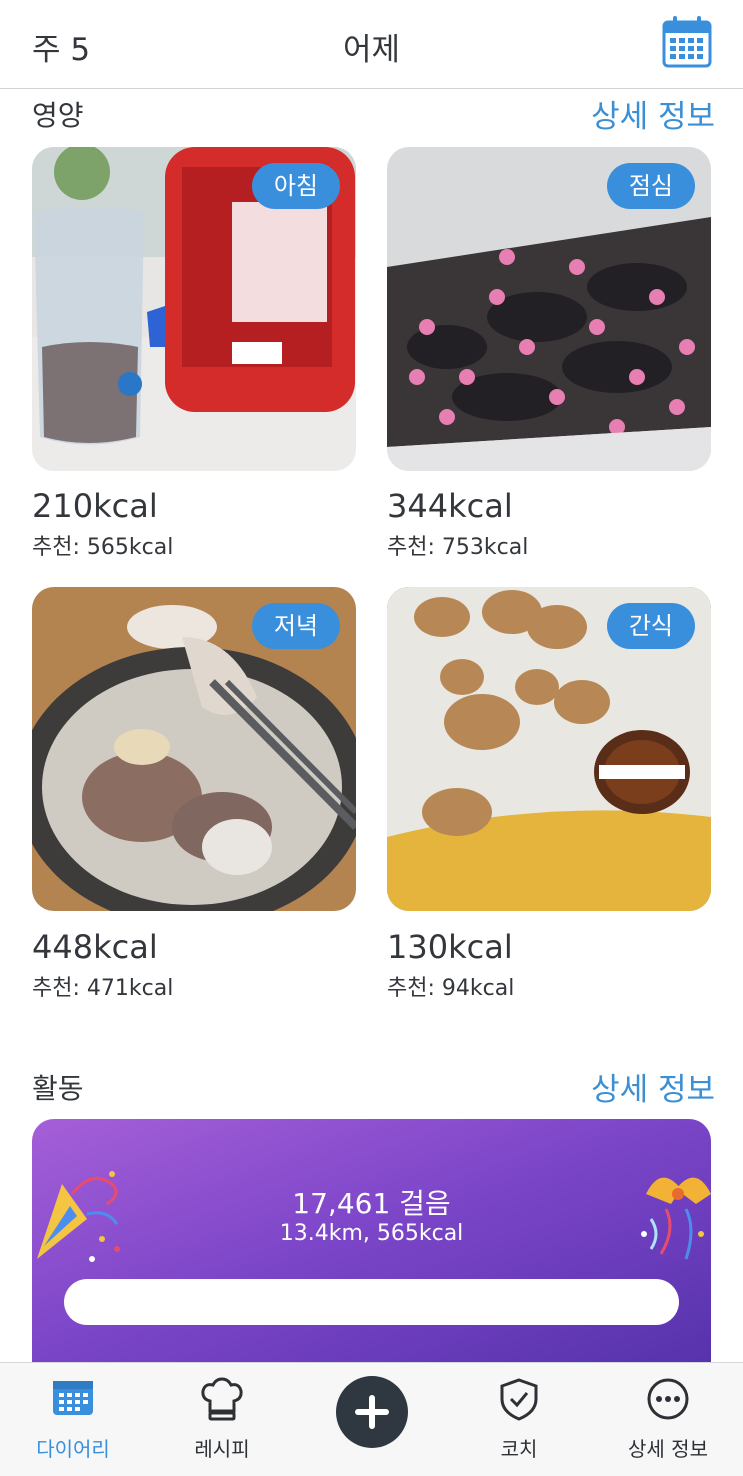 The image size is (743, 1476). Describe the element at coordinates (58, 1088) in the screenshot. I see `activity-title: 활동` at that location.